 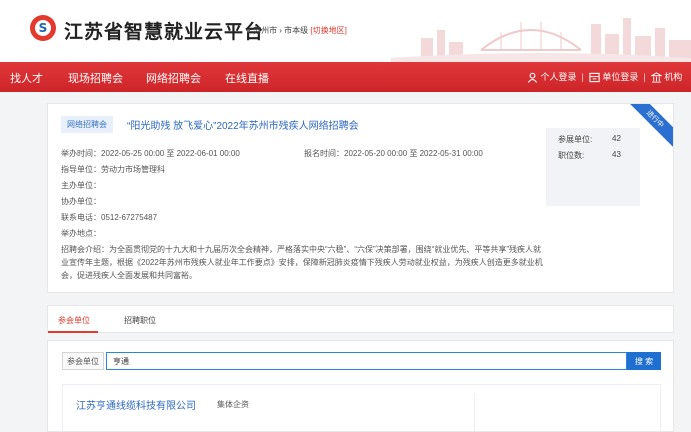 I want to click on guide-unit: 指导单位：劳动力市场管理科, so click(x=113, y=169).